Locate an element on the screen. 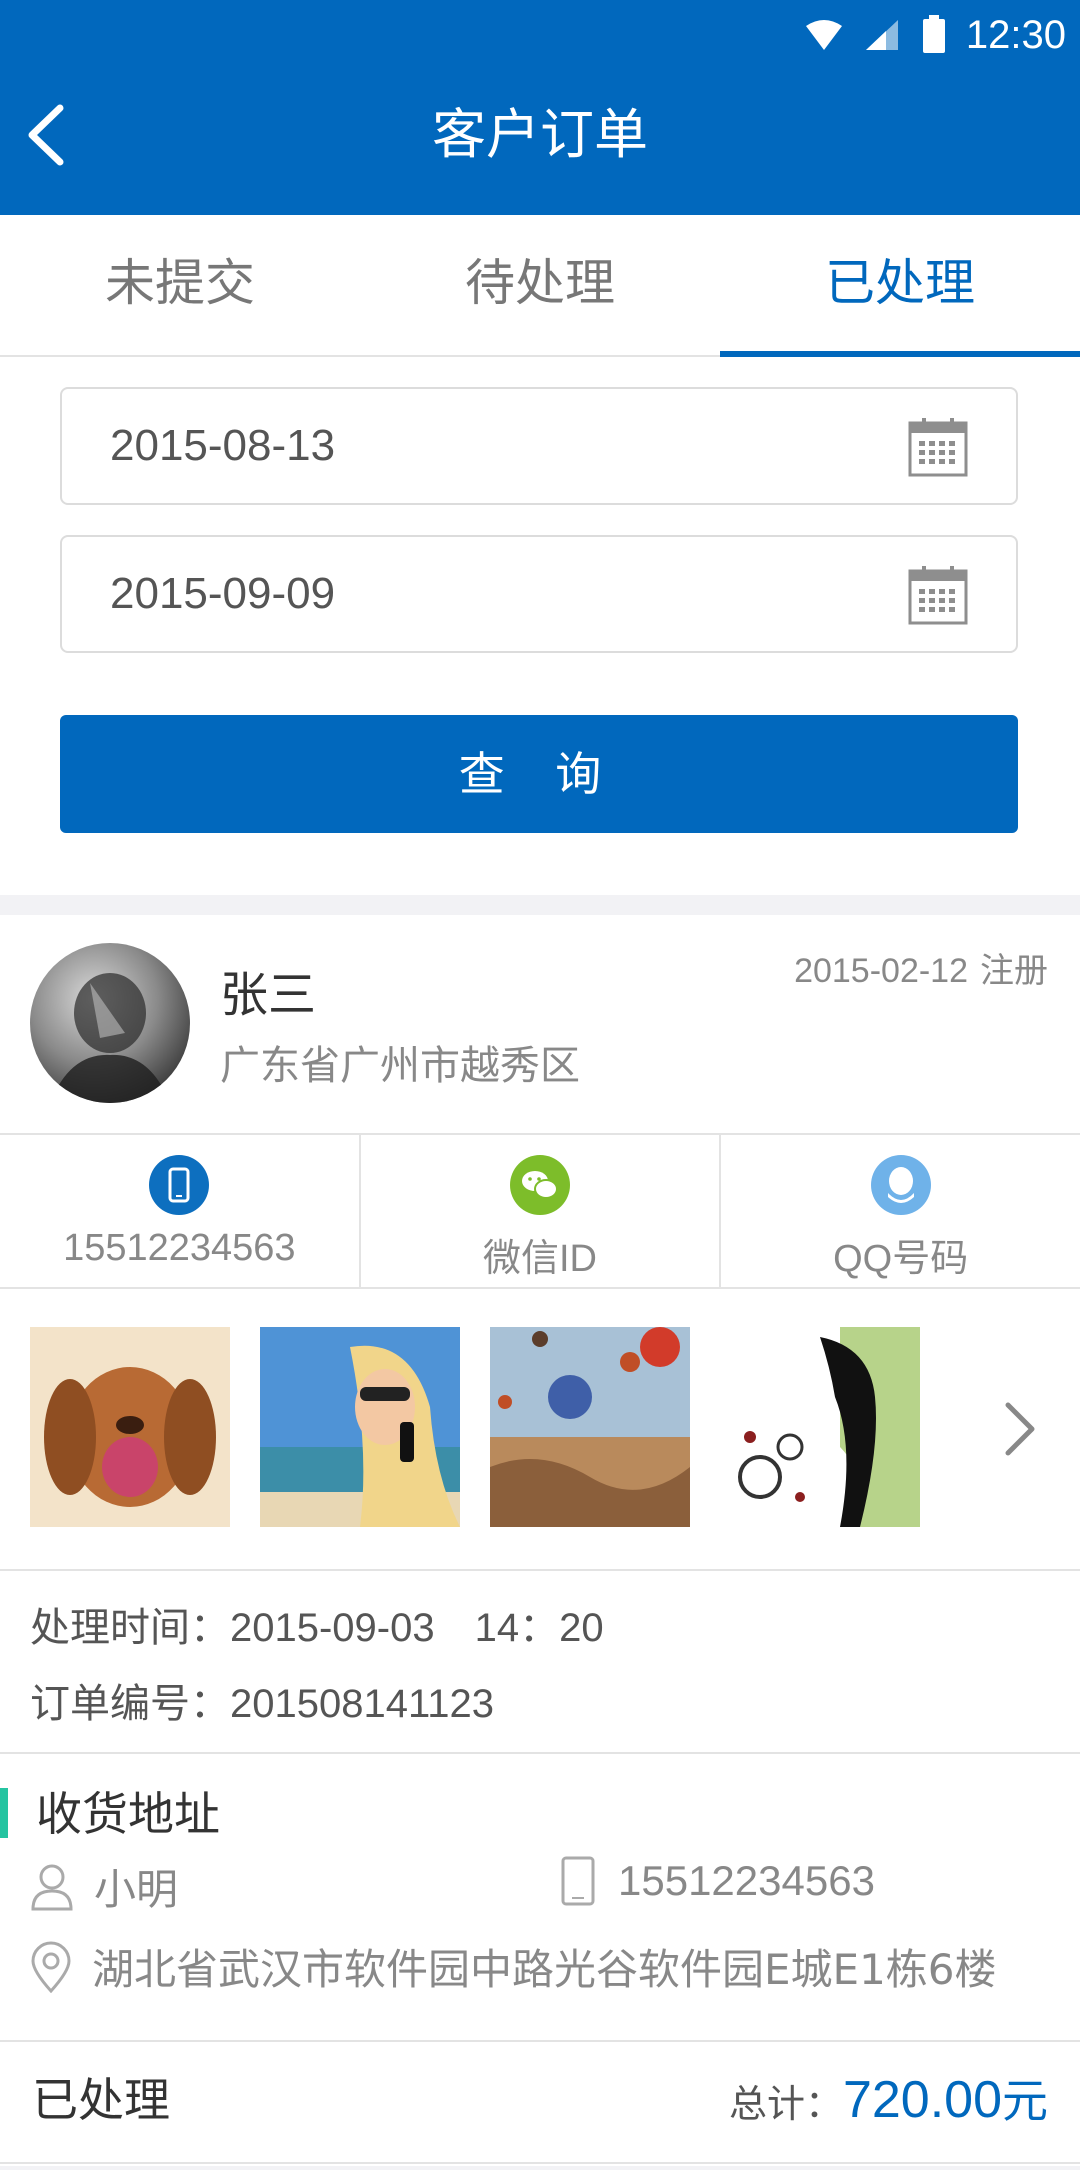  contact-row: 15512234563 微信ID QQ号码 is located at coordinates (540, 1211).